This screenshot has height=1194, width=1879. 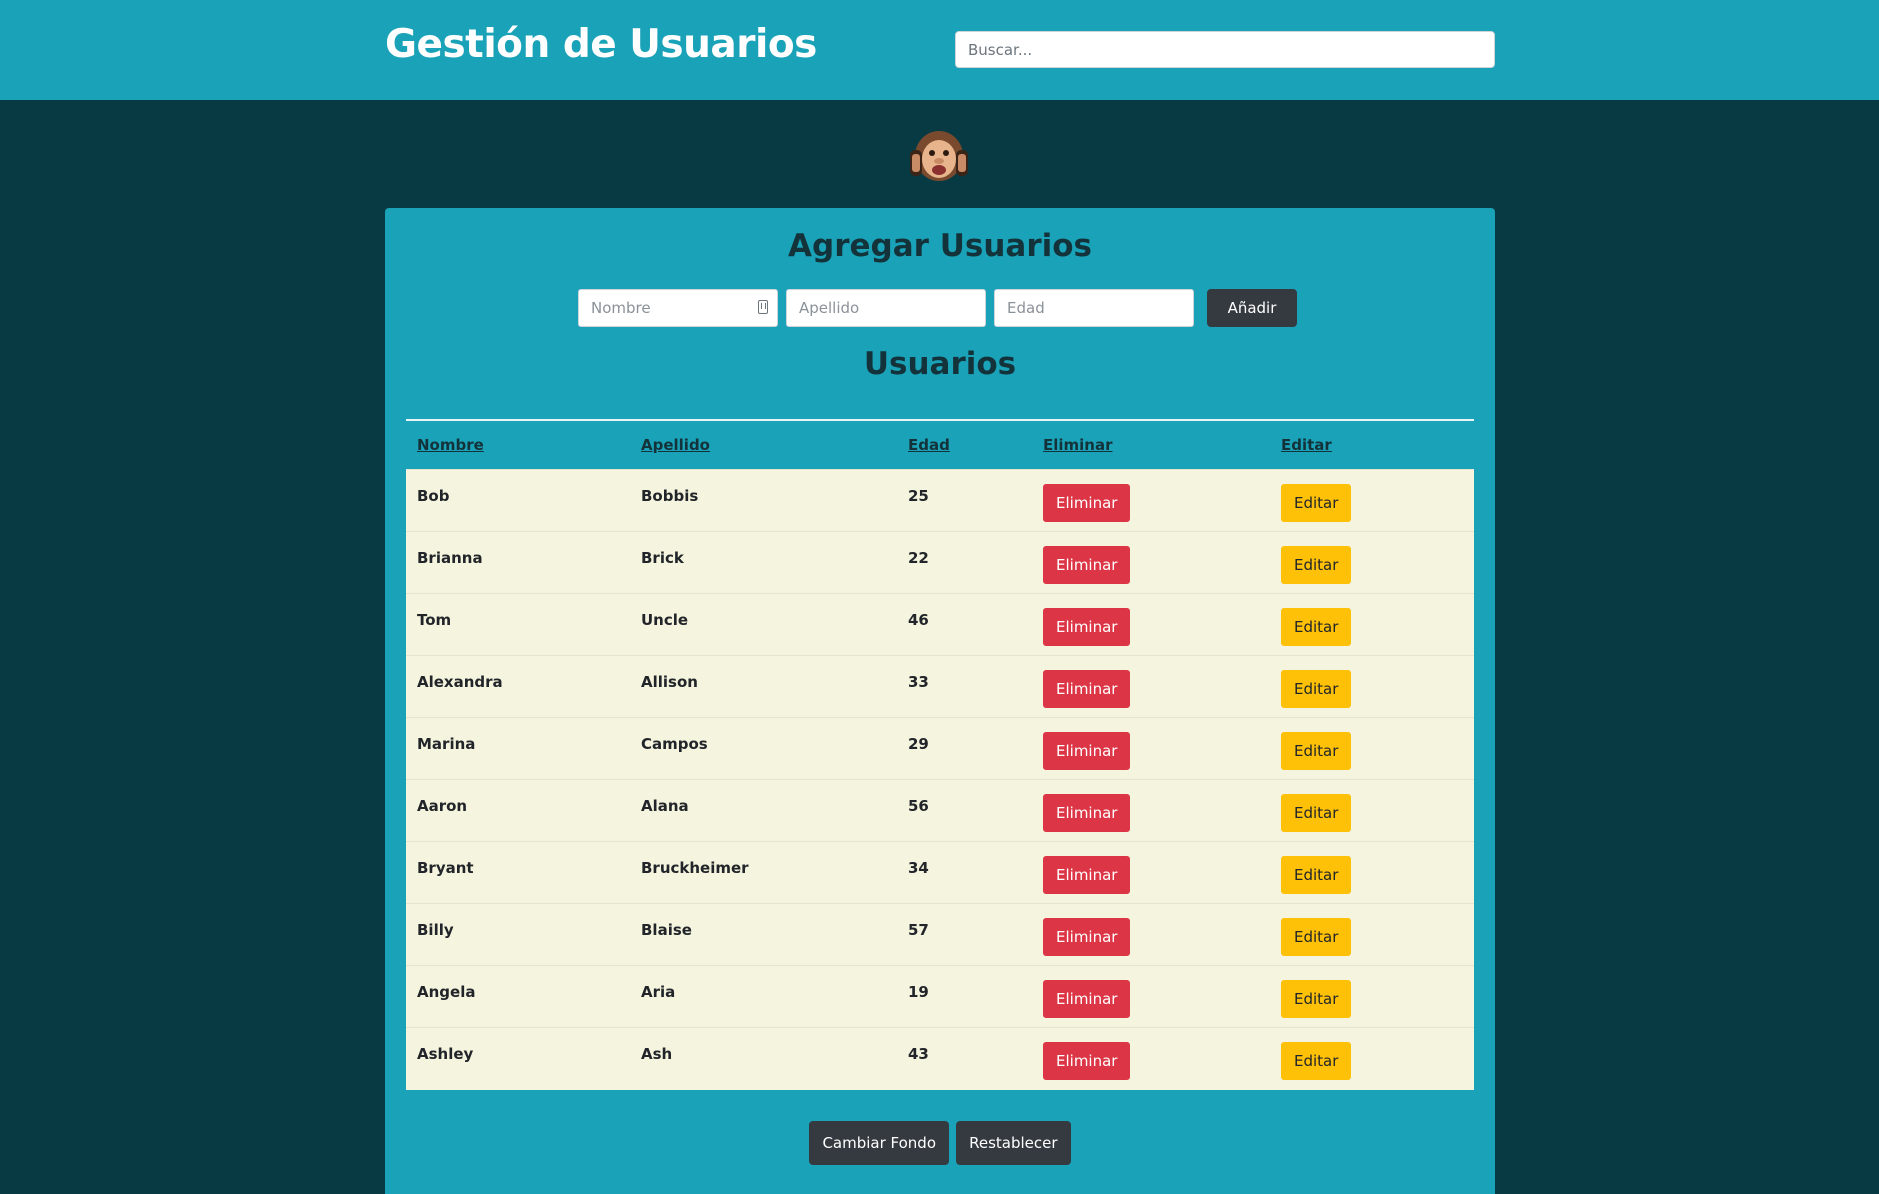 What do you see at coordinates (964, 686) in the screenshot?
I see `cell-edad: 33` at bounding box center [964, 686].